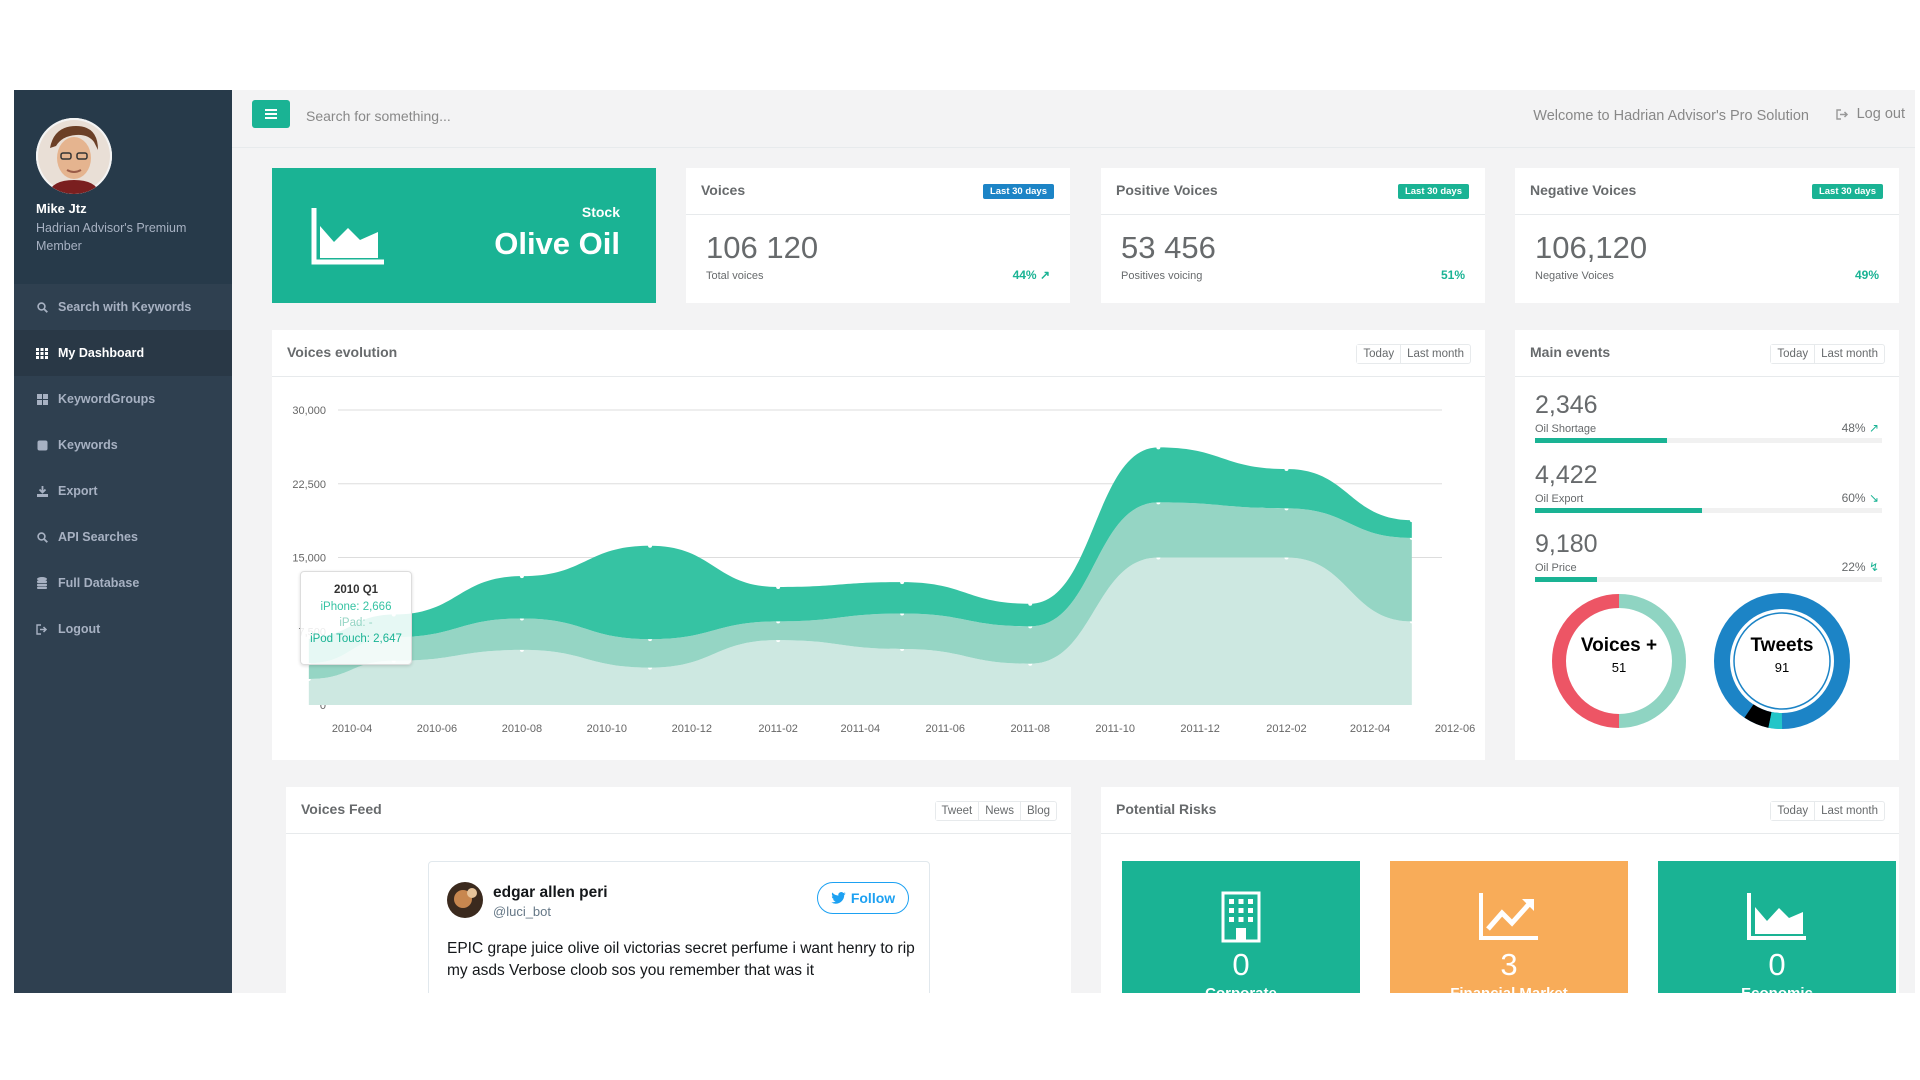 This screenshot has height=1080, width=1920. I want to click on risk-count: 3, so click(1509, 964).